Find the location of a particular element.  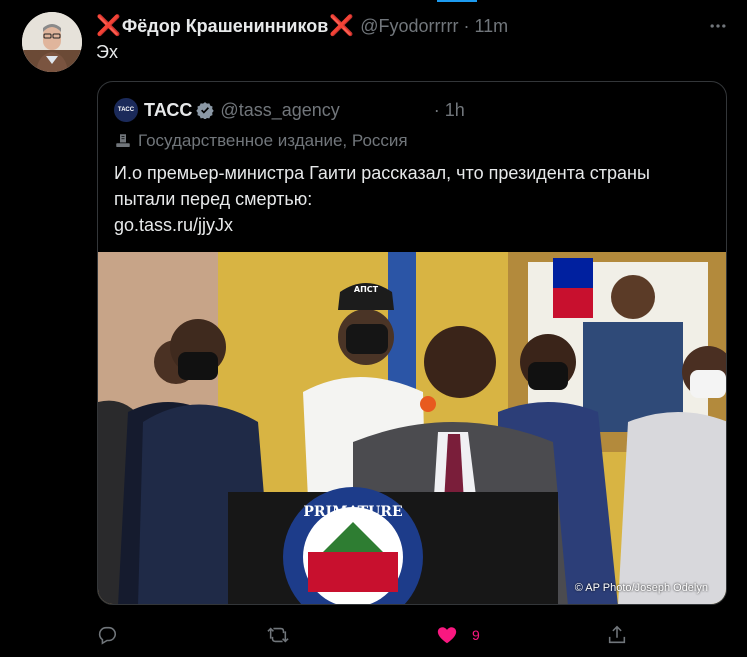

author-avatar is located at coordinates (52, 42).